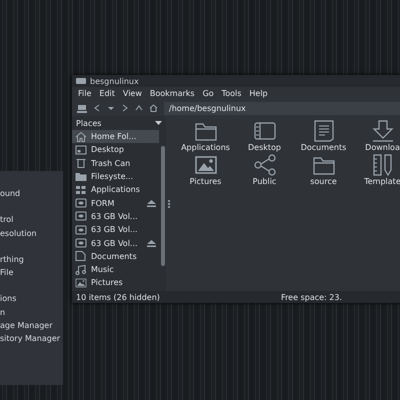  I want to click on menu-item: Edit, so click(107, 93).